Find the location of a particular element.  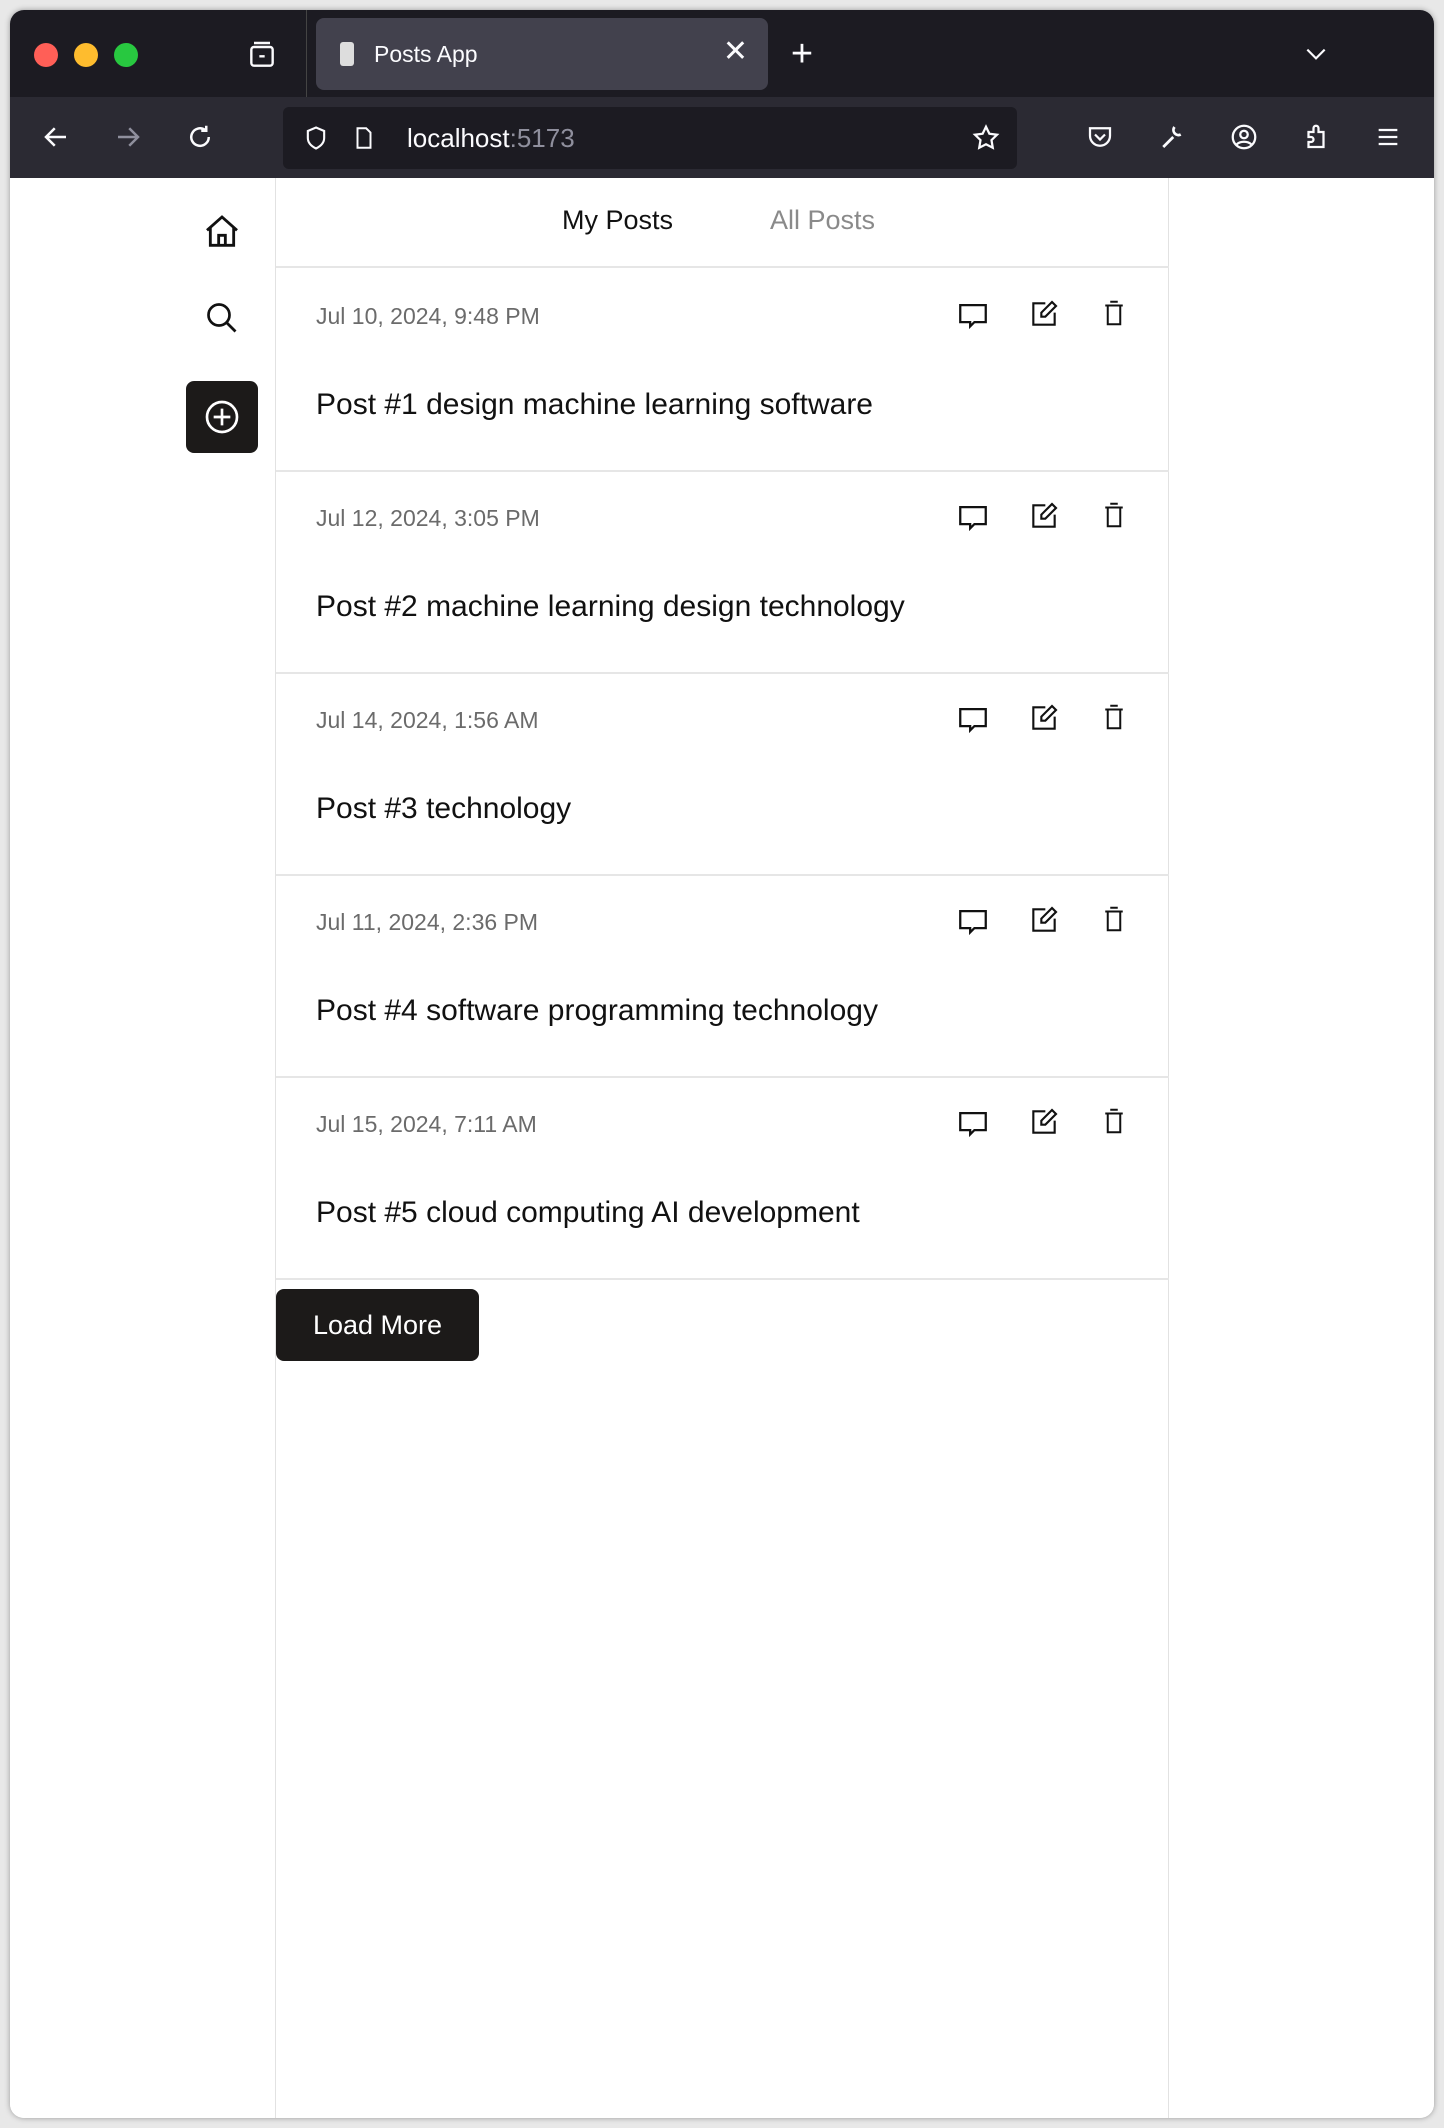

url-port: :5173 is located at coordinates (542, 138).